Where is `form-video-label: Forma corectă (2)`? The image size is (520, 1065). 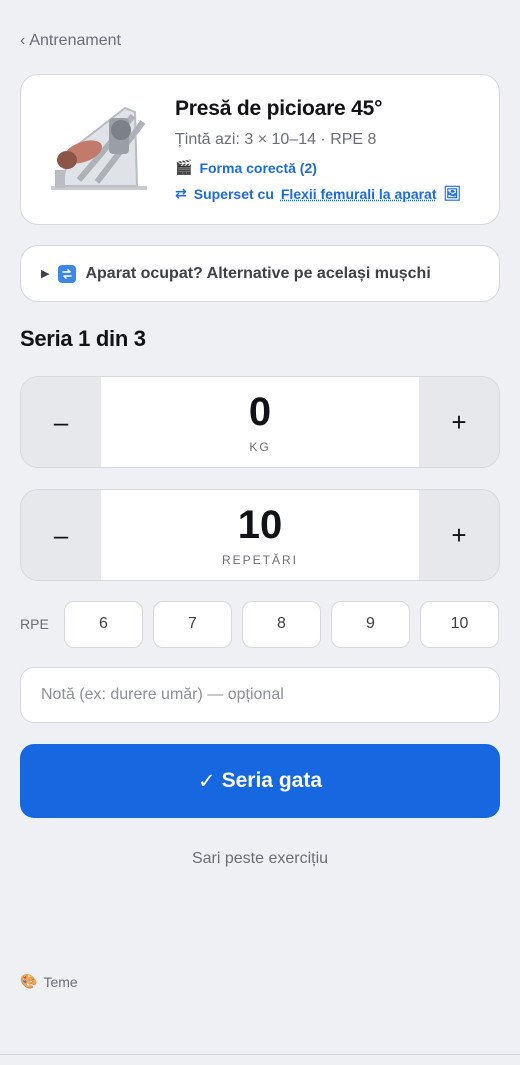 form-video-label: Forma corectă (2) is located at coordinates (258, 167).